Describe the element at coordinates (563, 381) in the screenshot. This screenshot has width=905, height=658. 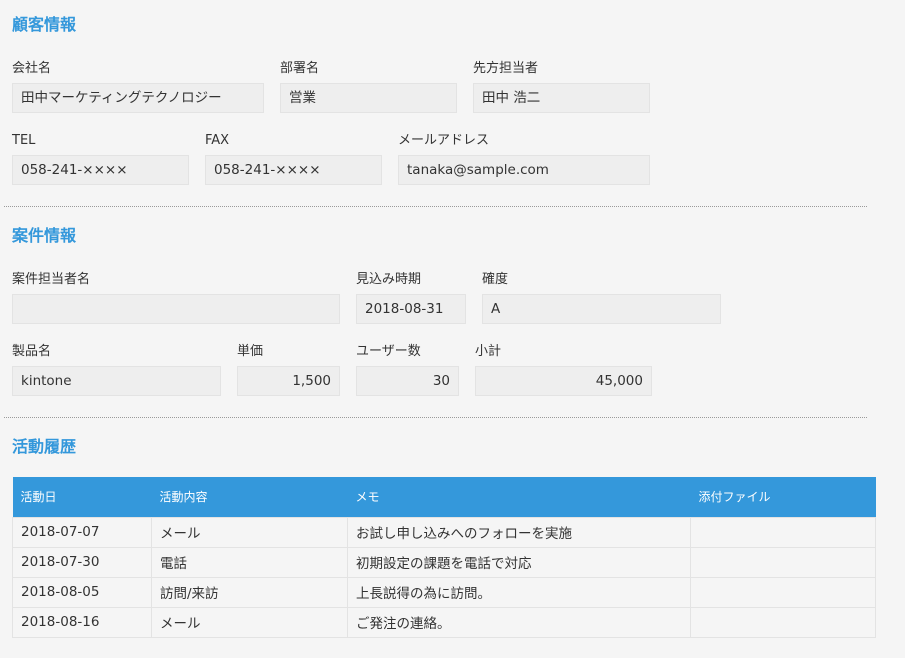
I see `subtotal-value: 45,000` at that location.